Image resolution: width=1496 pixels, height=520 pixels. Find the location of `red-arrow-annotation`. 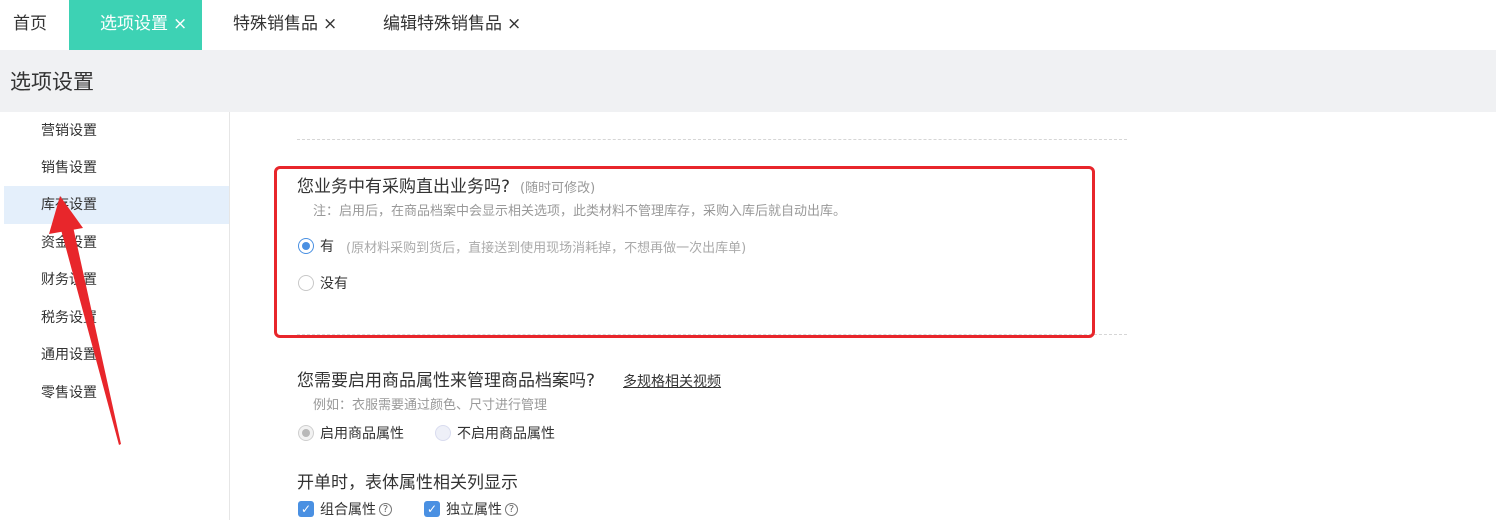

red-arrow-annotation is located at coordinates (85, 320).